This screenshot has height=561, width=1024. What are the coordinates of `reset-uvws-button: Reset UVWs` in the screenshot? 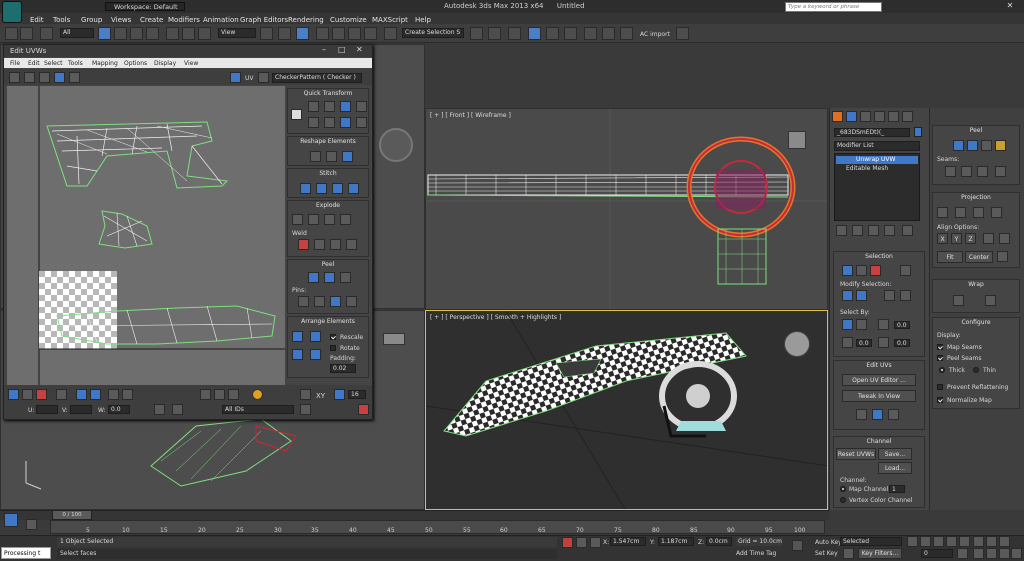 It's located at (856, 454).